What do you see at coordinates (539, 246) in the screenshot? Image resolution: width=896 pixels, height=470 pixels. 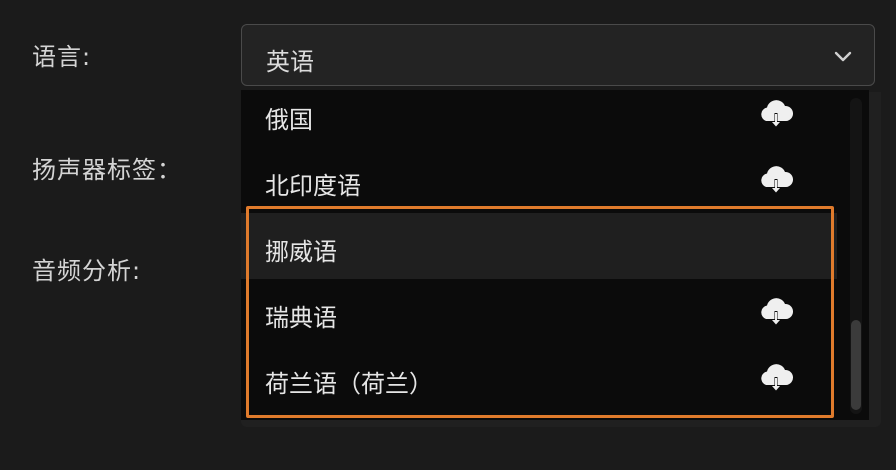 I see `language-option-norwegian: 挪威语` at bounding box center [539, 246].